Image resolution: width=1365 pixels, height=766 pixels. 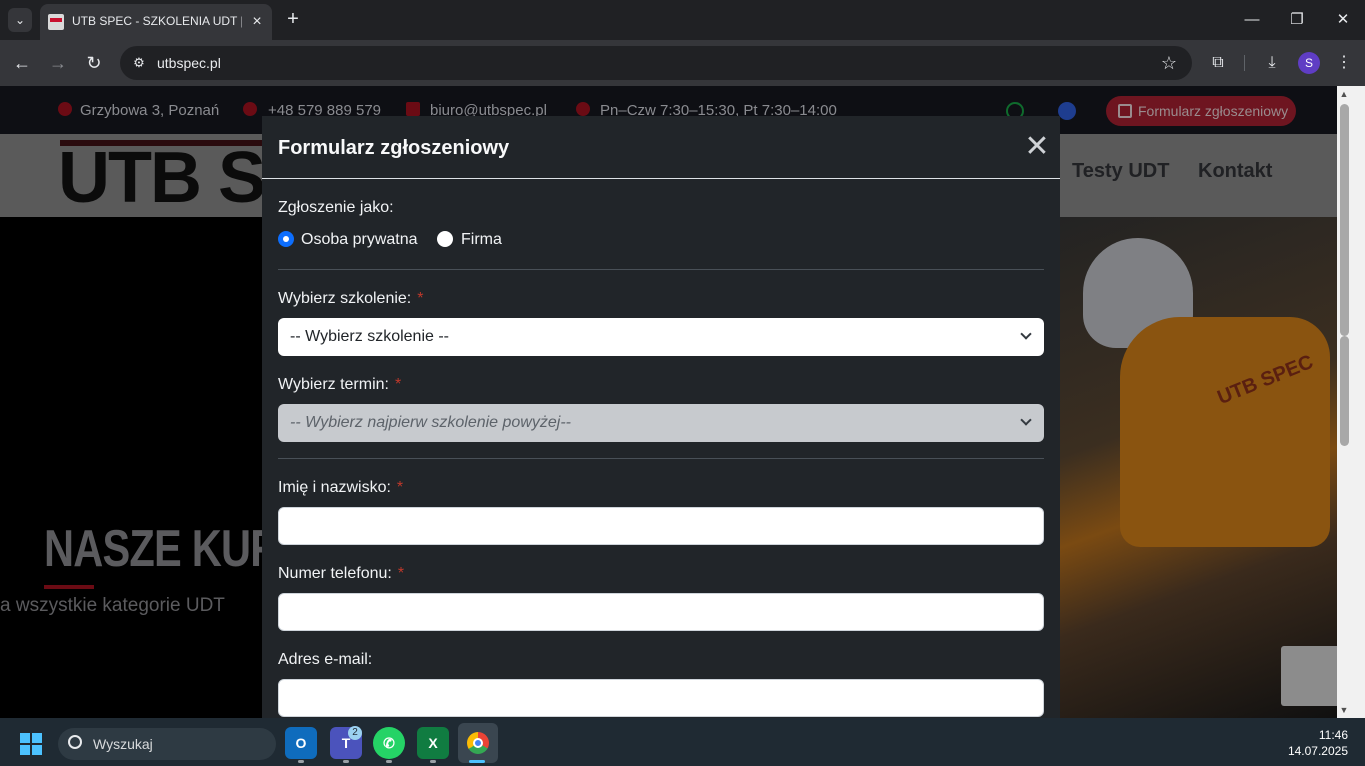 I want to click on clock-date: 14.07.2025, so click(x=1312, y=751).